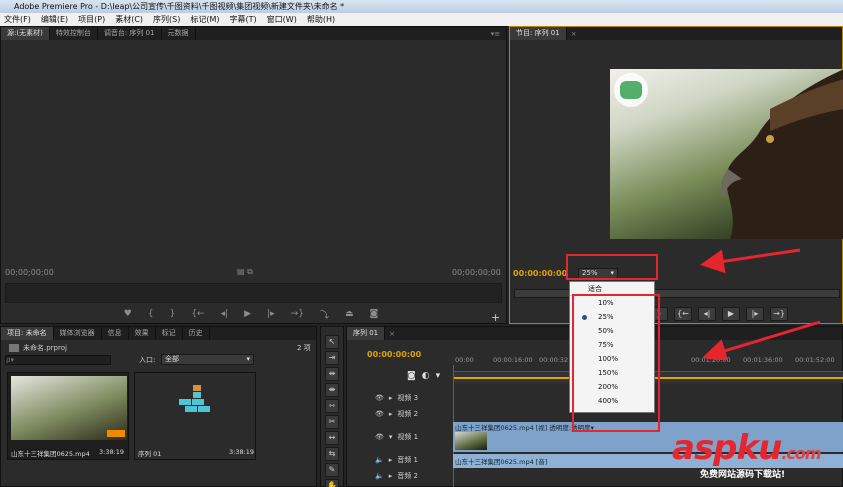  Describe the element at coordinates (151, 314) in the screenshot. I see `mark-in-icon: {` at that location.